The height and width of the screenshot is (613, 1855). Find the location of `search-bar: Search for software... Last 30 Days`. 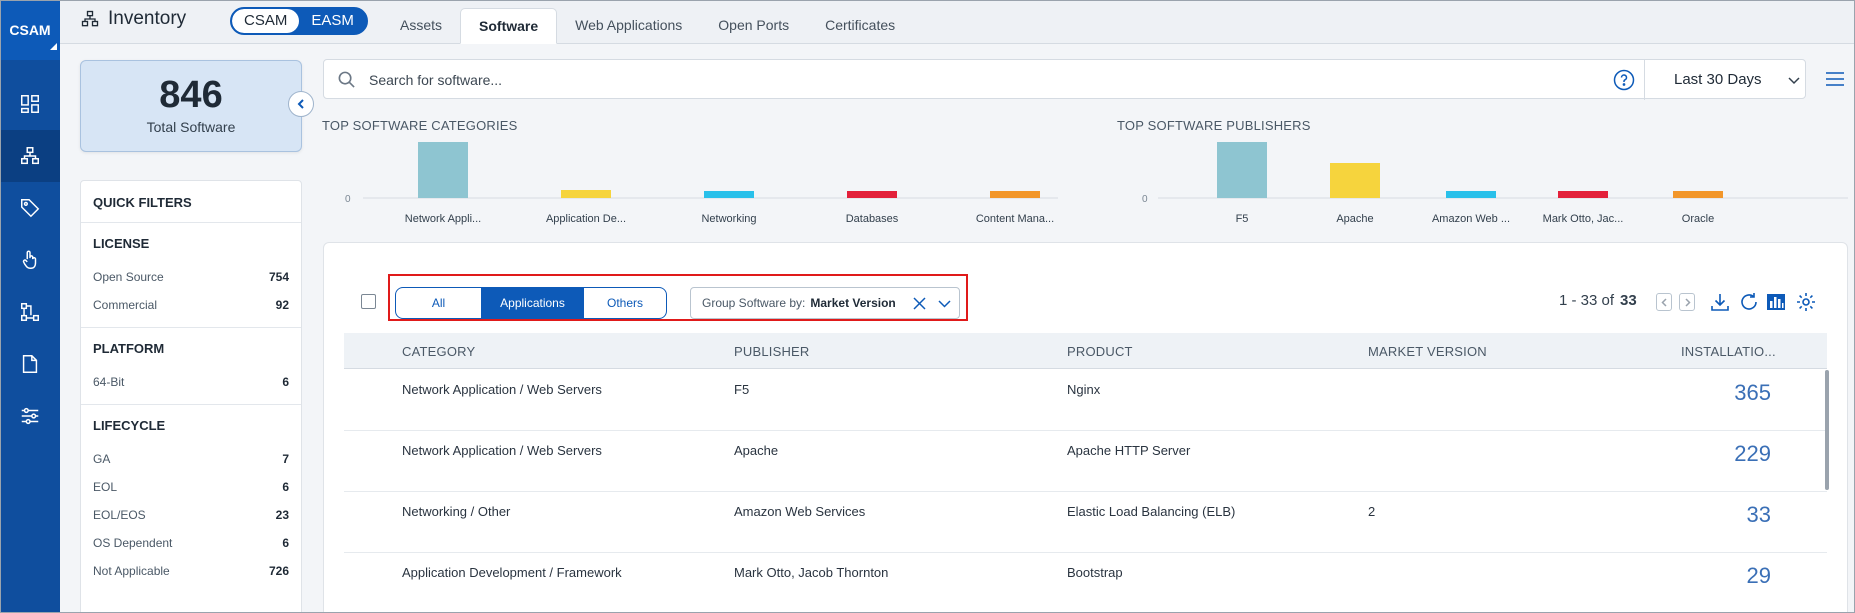

search-bar: Search for software... Last 30 Days is located at coordinates (1064, 79).